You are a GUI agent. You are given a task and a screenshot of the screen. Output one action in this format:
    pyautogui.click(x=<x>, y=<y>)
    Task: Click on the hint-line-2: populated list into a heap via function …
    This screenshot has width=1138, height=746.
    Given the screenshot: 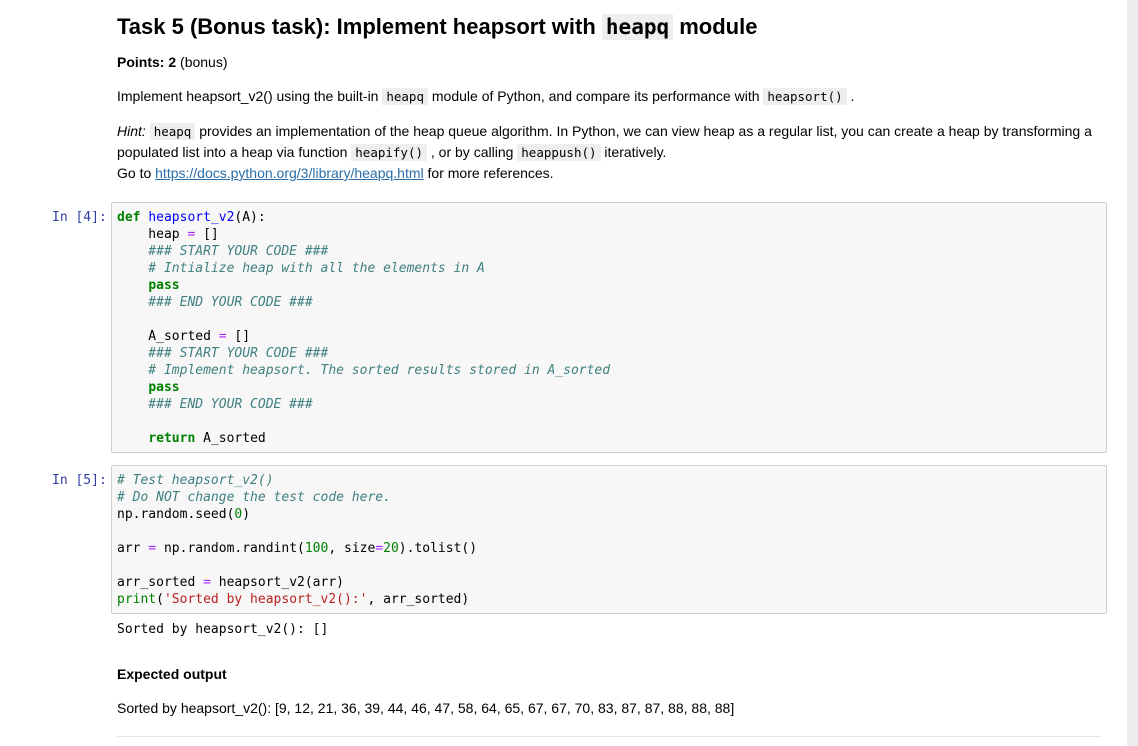 What is the action you would take?
    pyautogui.click(x=391, y=152)
    